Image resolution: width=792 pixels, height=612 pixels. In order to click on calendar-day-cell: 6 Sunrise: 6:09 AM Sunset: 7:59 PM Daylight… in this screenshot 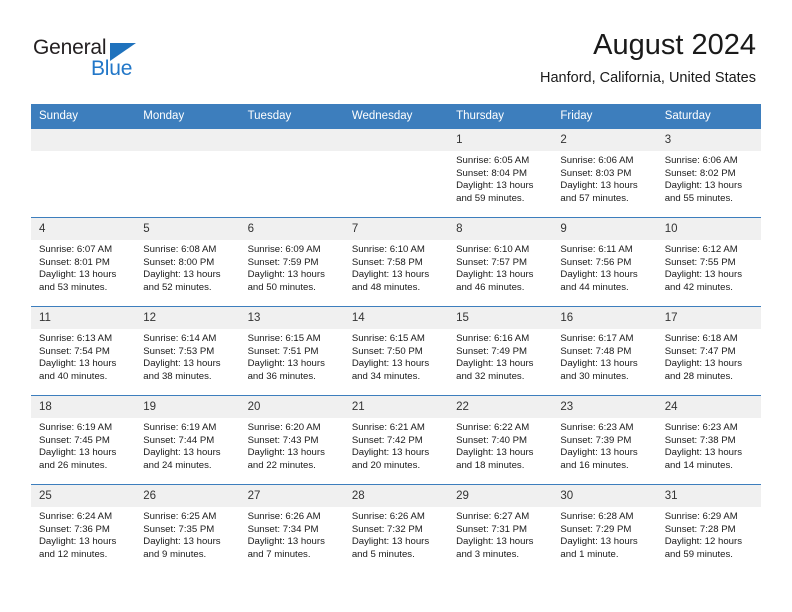, I will do `click(291, 262)`.